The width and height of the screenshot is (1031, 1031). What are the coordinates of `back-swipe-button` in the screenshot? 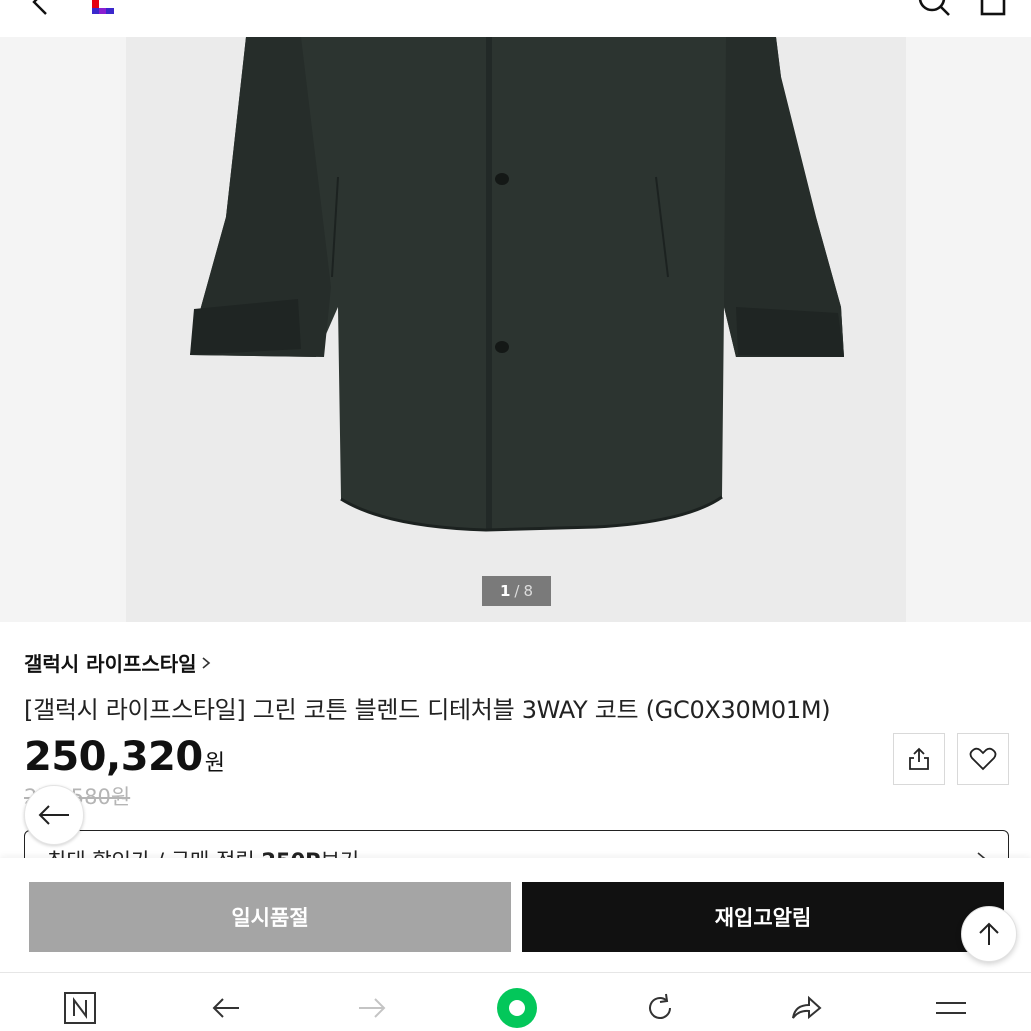 It's located at (54, 815).